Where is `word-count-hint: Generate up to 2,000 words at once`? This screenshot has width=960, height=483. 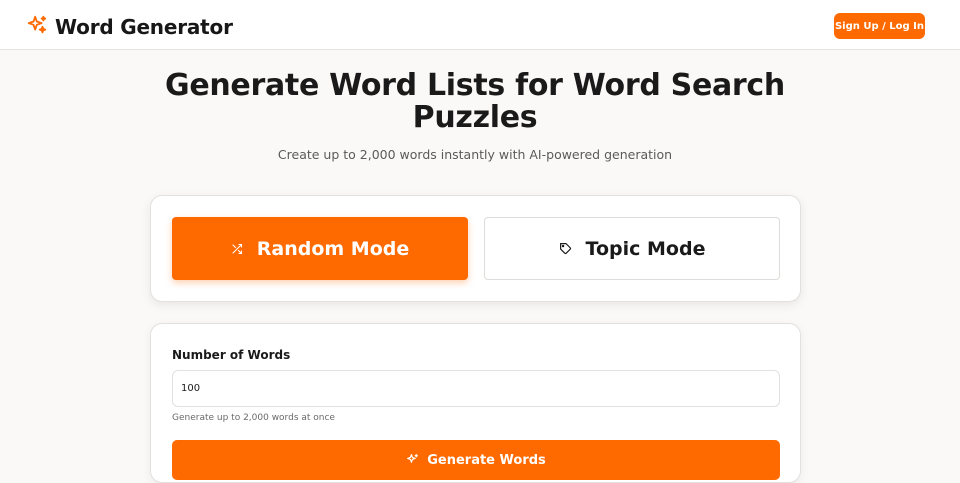 word-count-hint: Generate up to 2,000 words at once is located at coordinates (253, 418).